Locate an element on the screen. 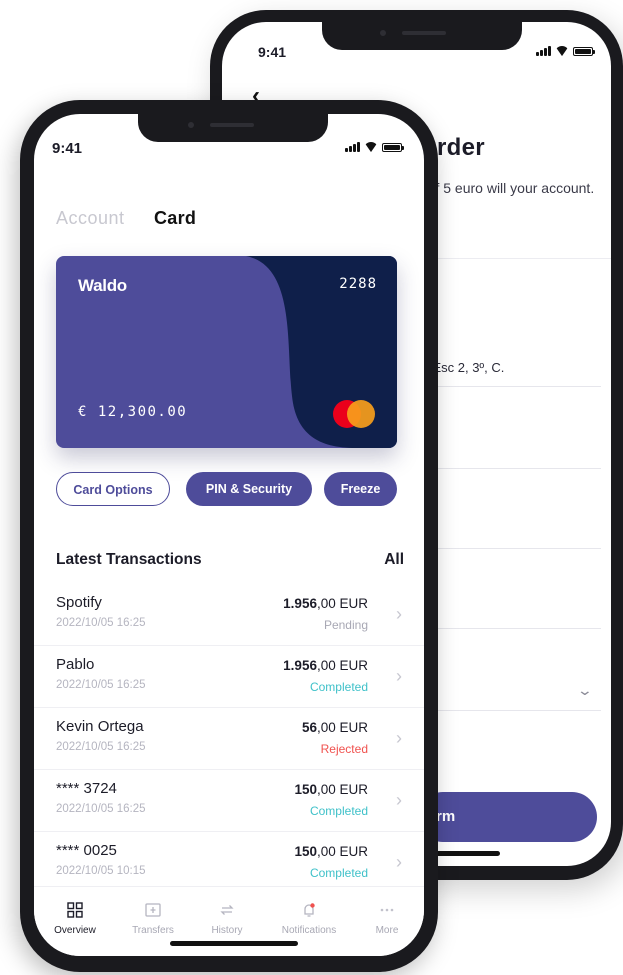  nav-notifications: Notifications is located at coordinates (309, 918).